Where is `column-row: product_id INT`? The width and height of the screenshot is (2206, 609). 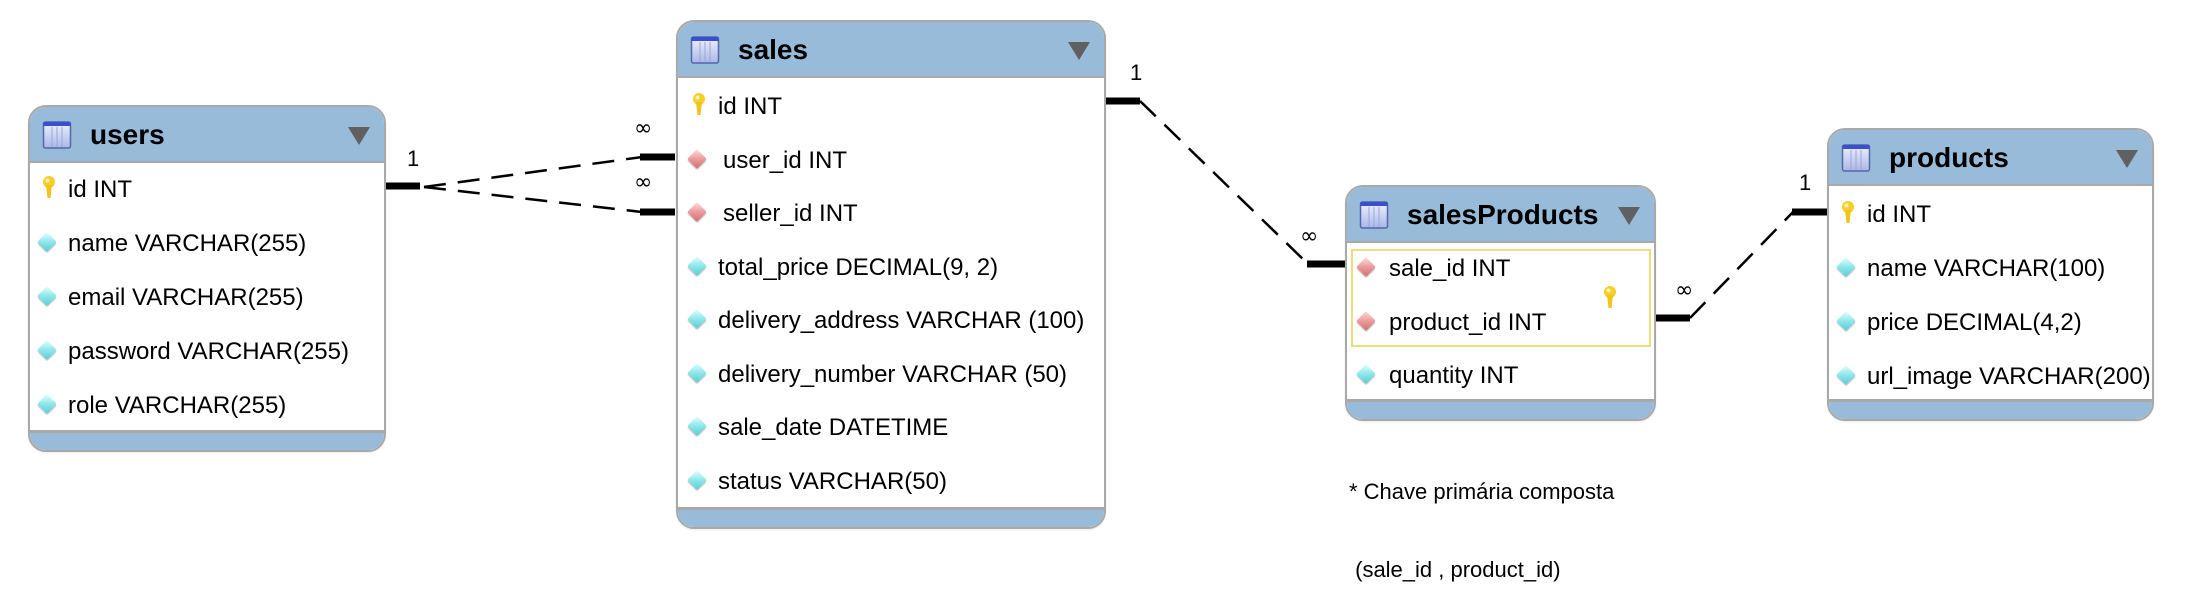 column-row: product_id INT is located at coordinates (1500, 322).